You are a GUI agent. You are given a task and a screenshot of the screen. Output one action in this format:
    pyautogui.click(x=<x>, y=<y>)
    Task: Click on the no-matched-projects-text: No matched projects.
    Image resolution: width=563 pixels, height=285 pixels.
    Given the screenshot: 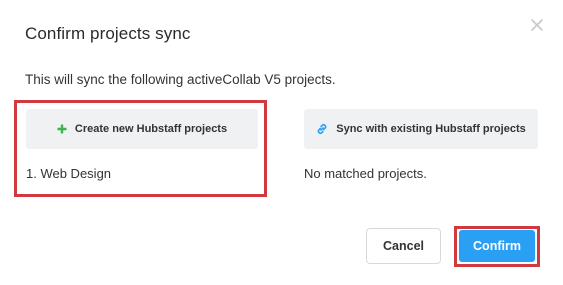 What is the action you would take?
    pyautogui.click(x=365, y=173)
    